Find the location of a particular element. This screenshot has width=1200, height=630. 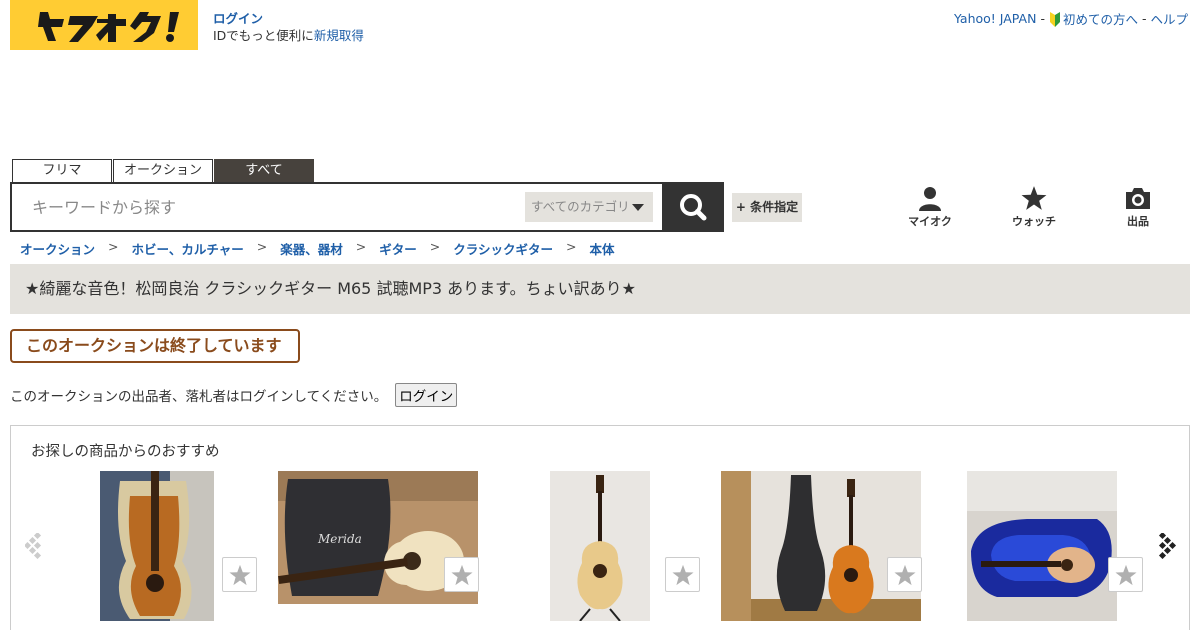

login-sub-text: IDでもっと便利に is located at coordinates (263, 35).